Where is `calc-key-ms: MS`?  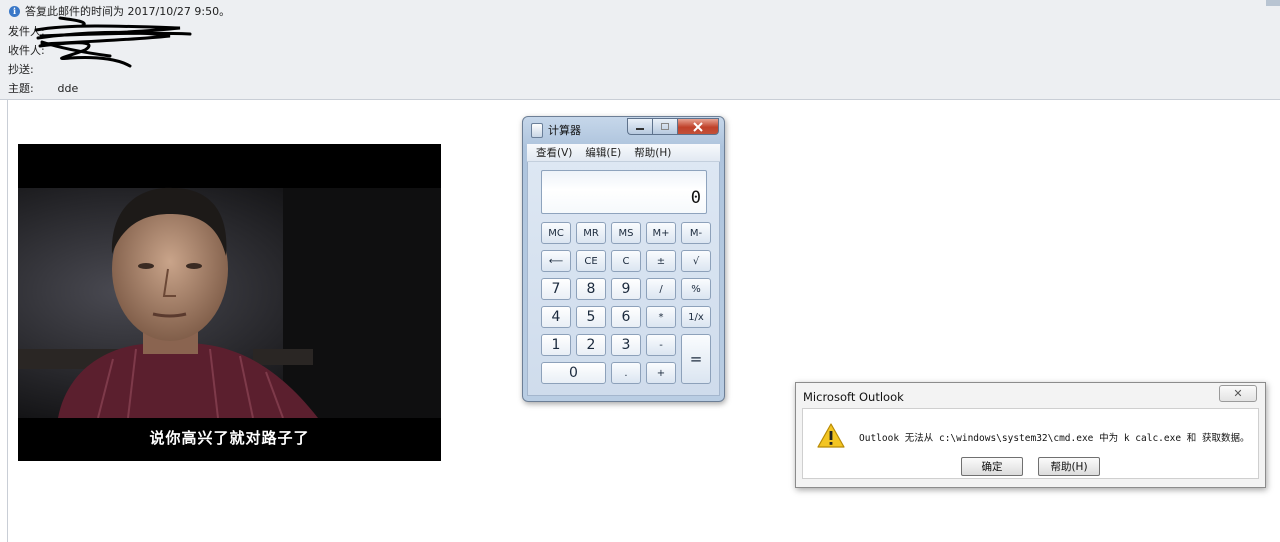
calc-key-ms: MS is located at coordinates (626, 233).